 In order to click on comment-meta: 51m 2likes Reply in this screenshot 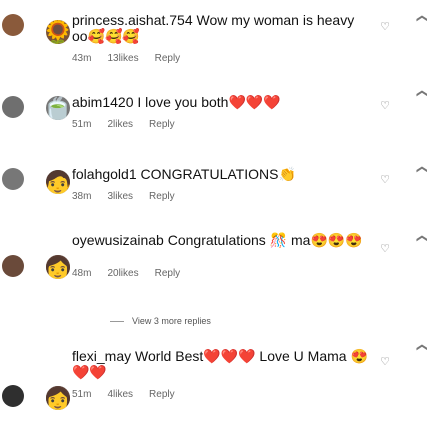, I will do `click(222, 124)`.